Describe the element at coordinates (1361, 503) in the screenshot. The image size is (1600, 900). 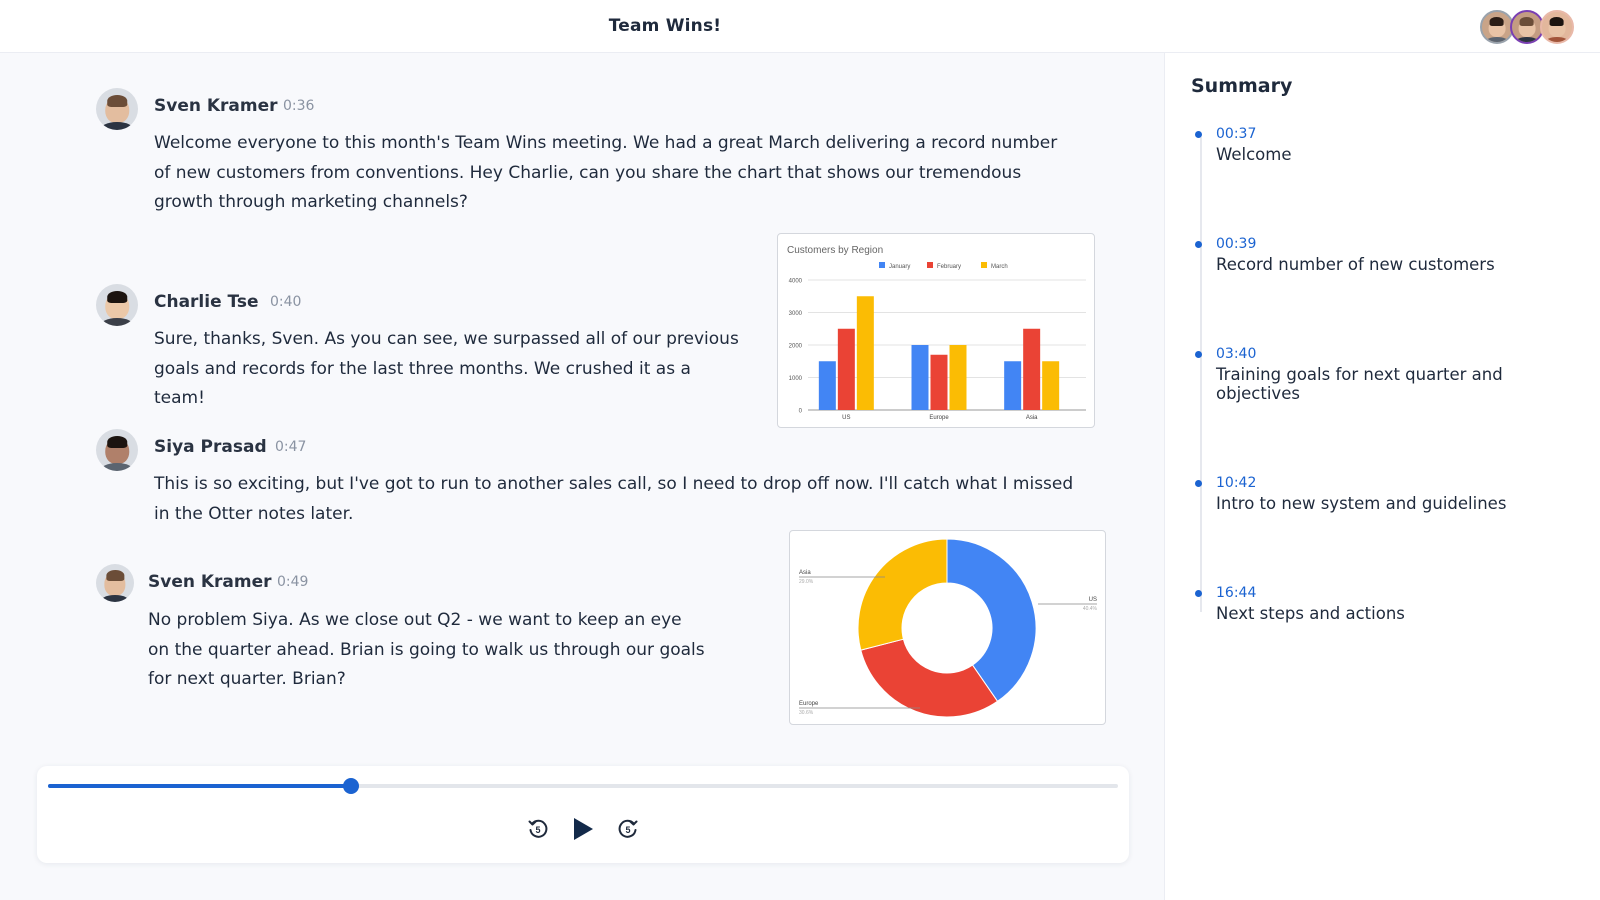
I see `summary-label: Intro to new system and guidelines` at that location.